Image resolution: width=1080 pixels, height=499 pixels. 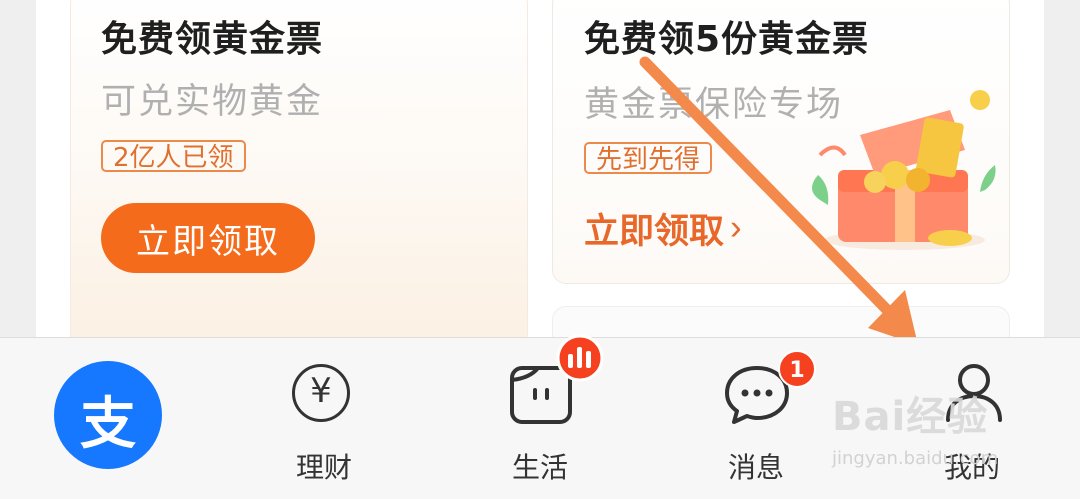 I want to click on claim-now-link: 立即领取 ›, so click(x=663, y=228).